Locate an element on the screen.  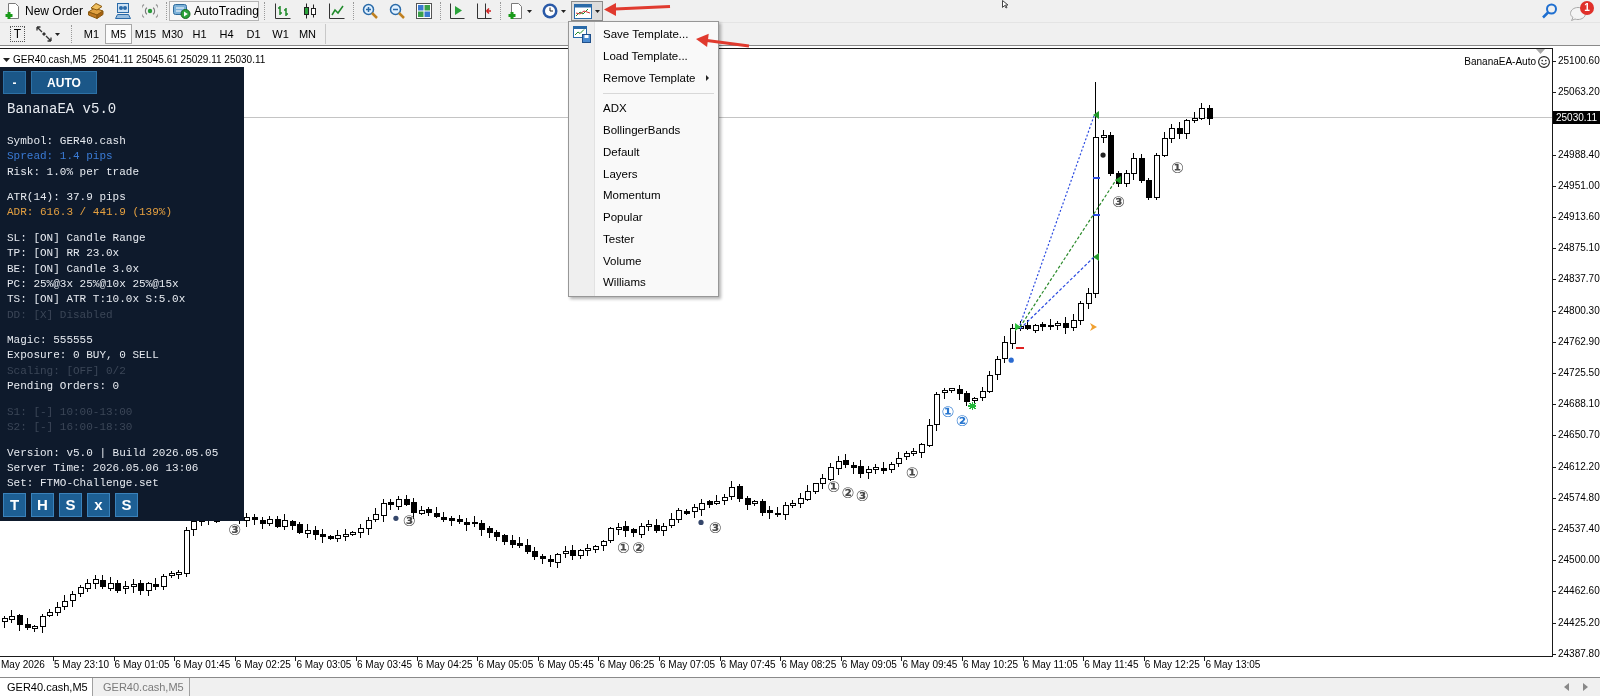
bar-chart-icon is located at coordinates (282, 11).